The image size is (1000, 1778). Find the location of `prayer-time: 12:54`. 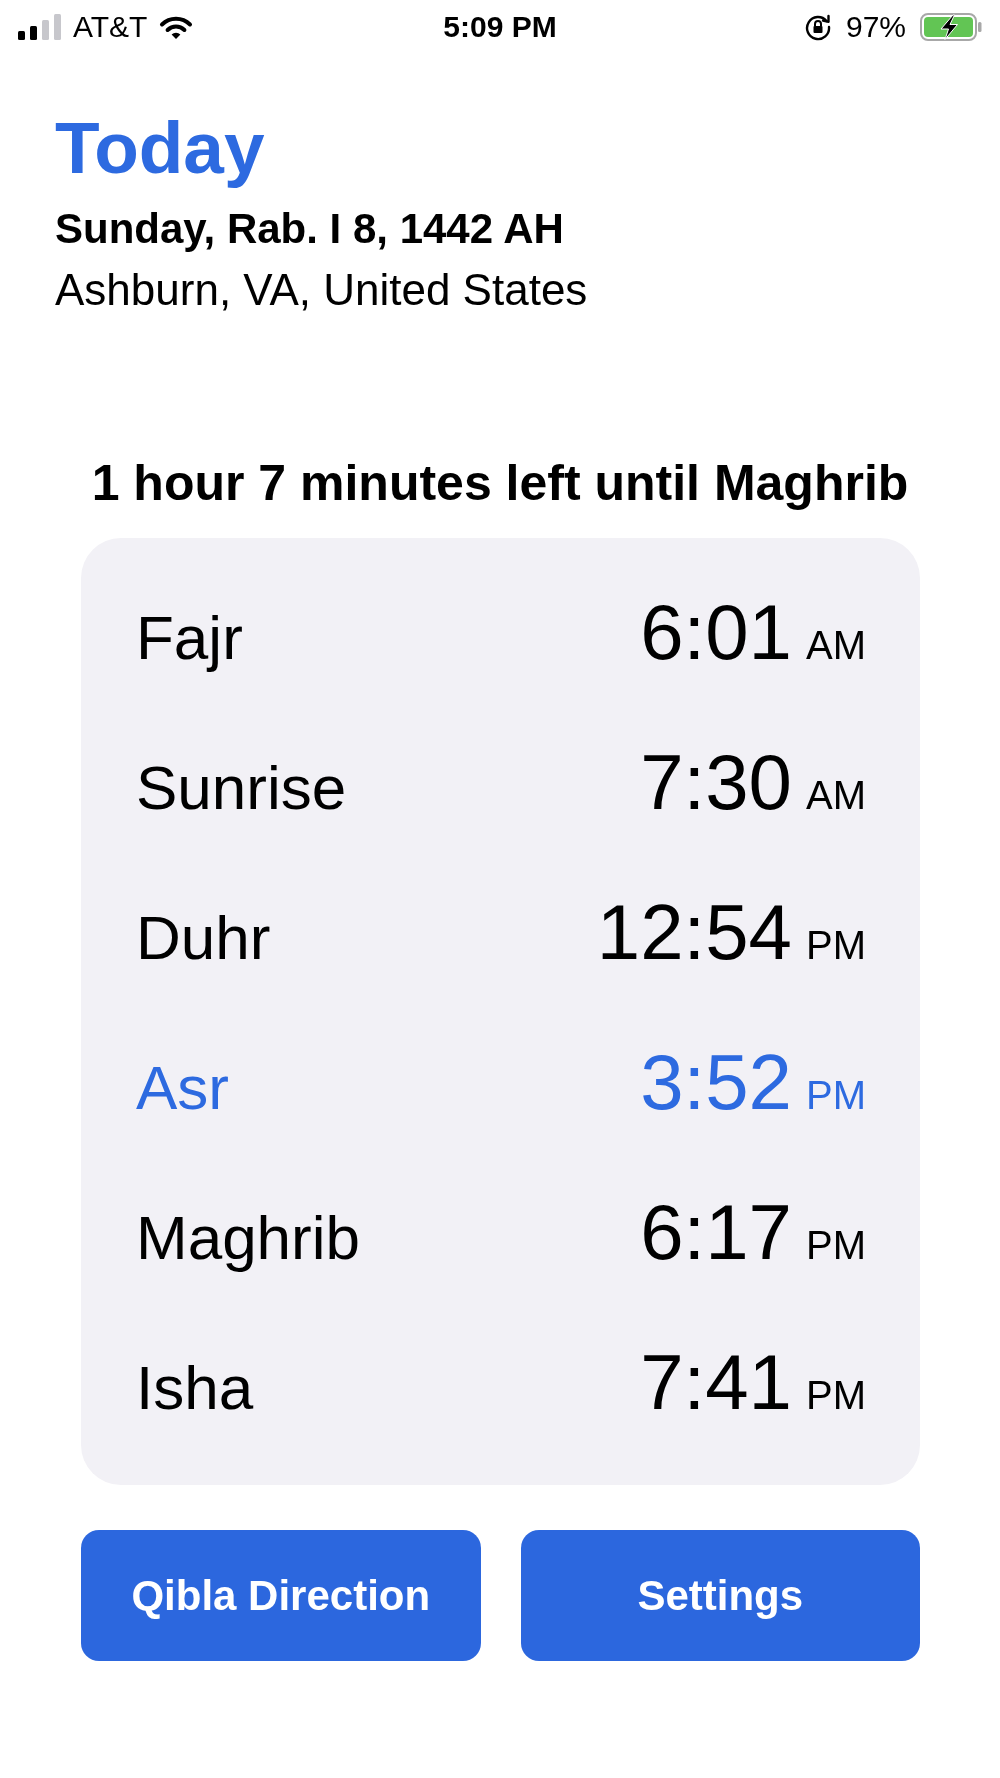

prayer-time: 12:54 is located at coordinates (694, 932).